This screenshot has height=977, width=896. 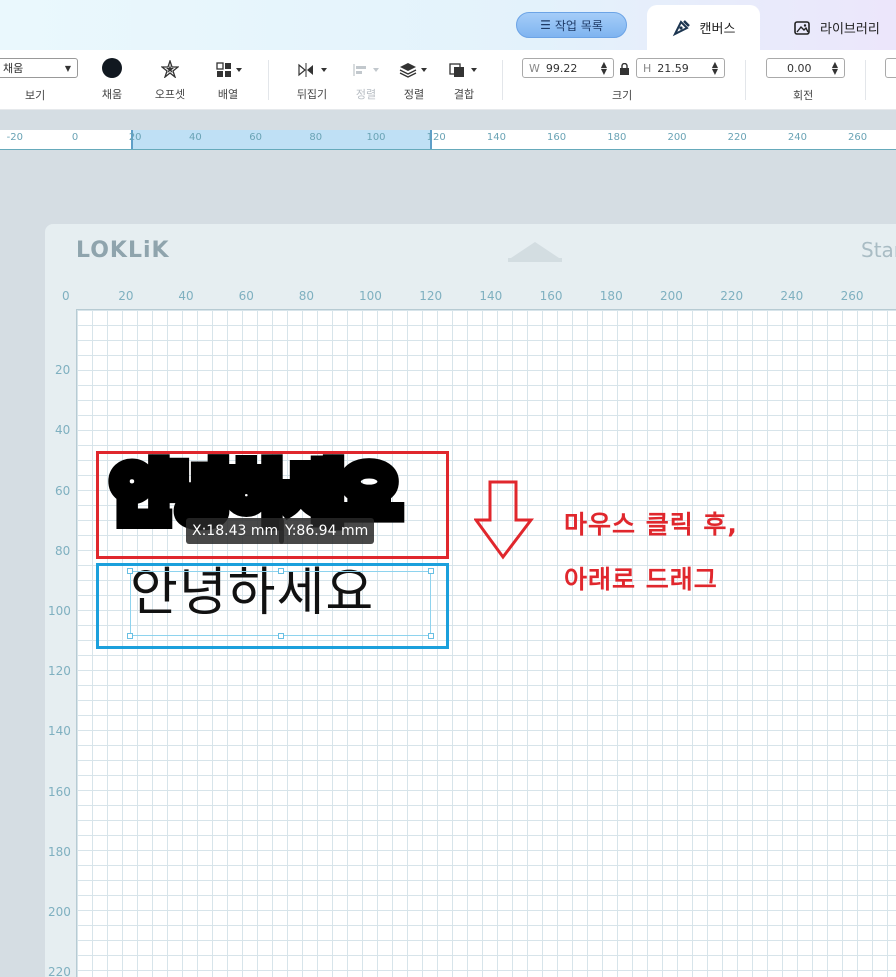 I want to click on top-ruler-tick: 0, so click(x=75, y=137).